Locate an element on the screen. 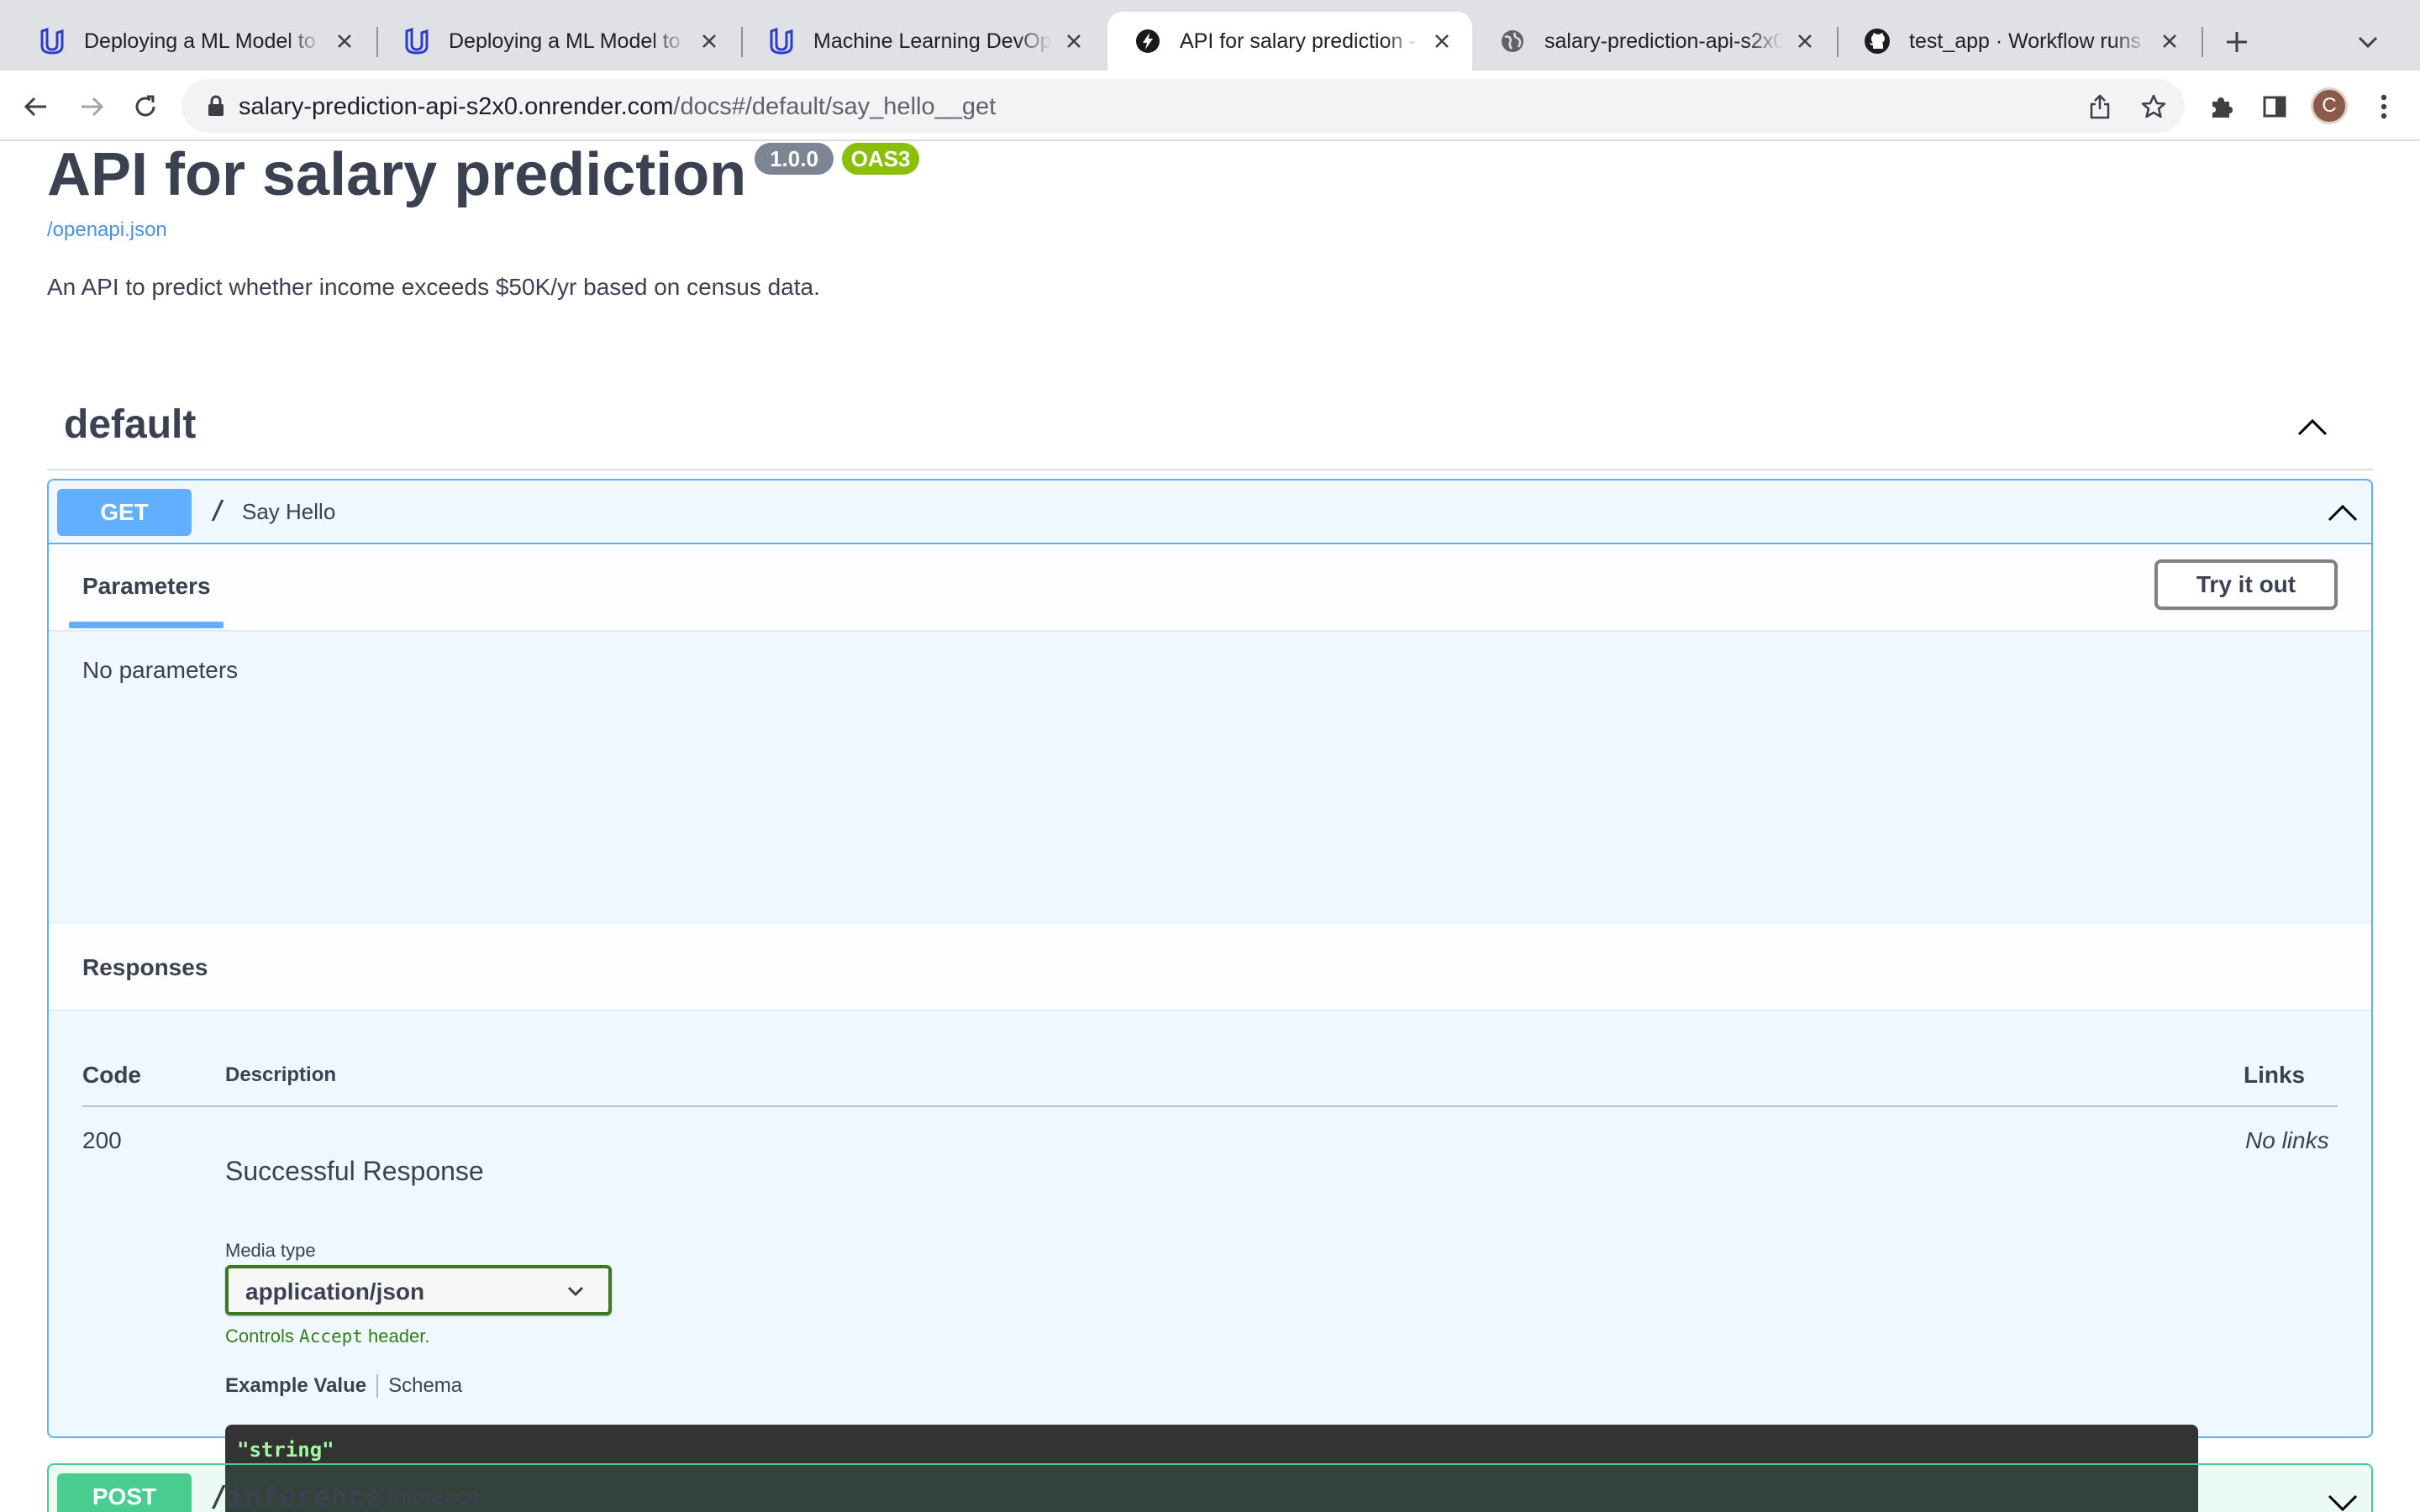  tab-divider is located at coordinates (377, 1386).